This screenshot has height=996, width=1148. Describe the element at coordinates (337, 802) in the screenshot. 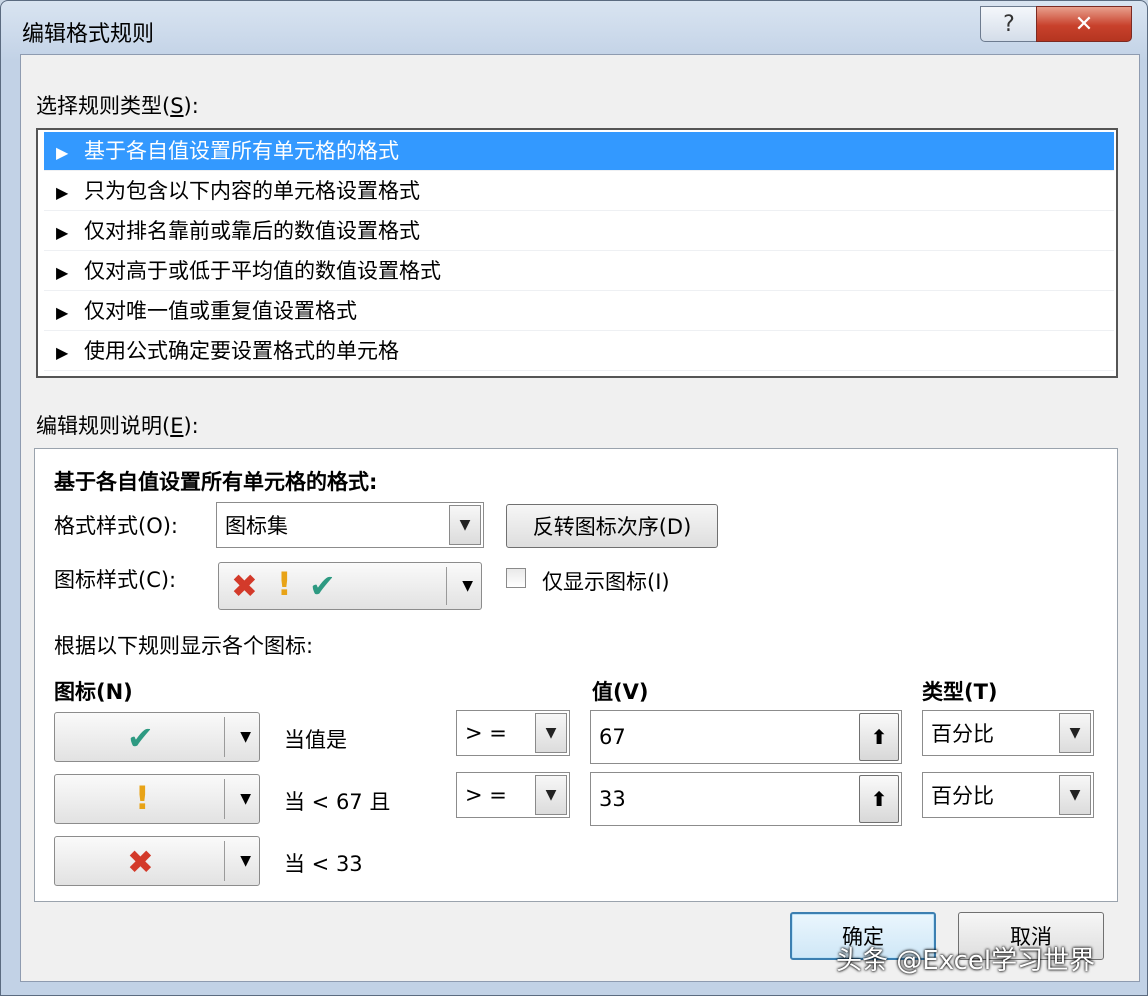

I see `row2-condition: 当 < 67 且` at that location.